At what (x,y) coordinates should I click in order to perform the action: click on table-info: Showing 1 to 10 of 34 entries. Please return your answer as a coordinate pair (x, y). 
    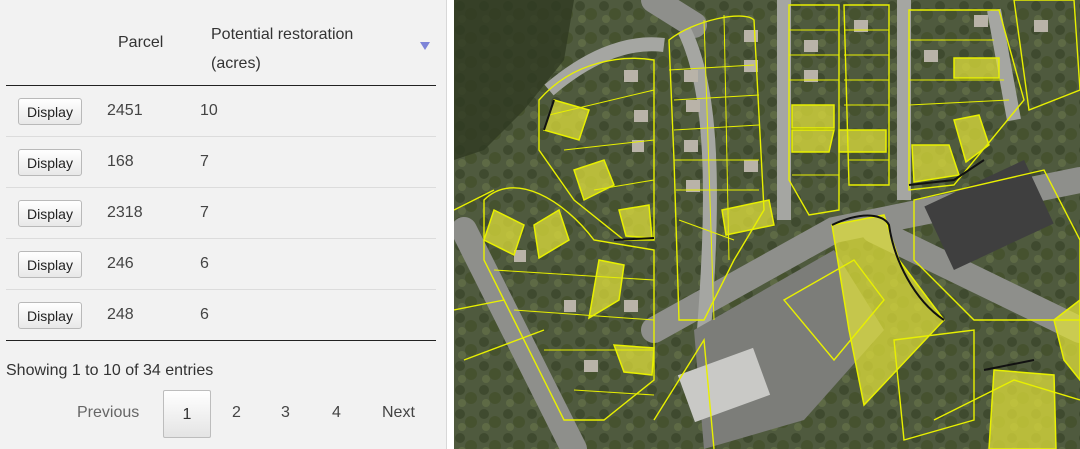
    Looking at the image, I should click on (110, 370).